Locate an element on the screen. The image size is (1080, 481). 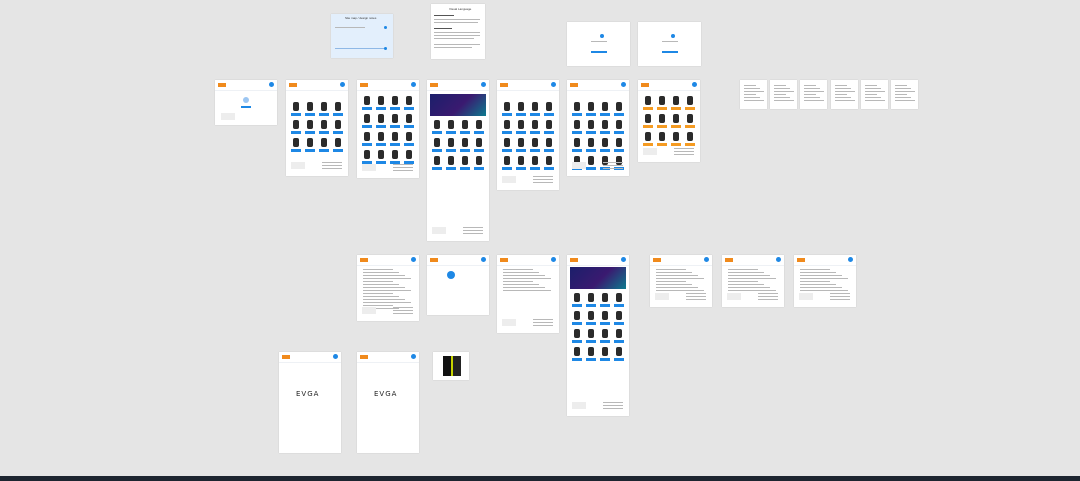
frame-account is located at coordinates (246, 102).